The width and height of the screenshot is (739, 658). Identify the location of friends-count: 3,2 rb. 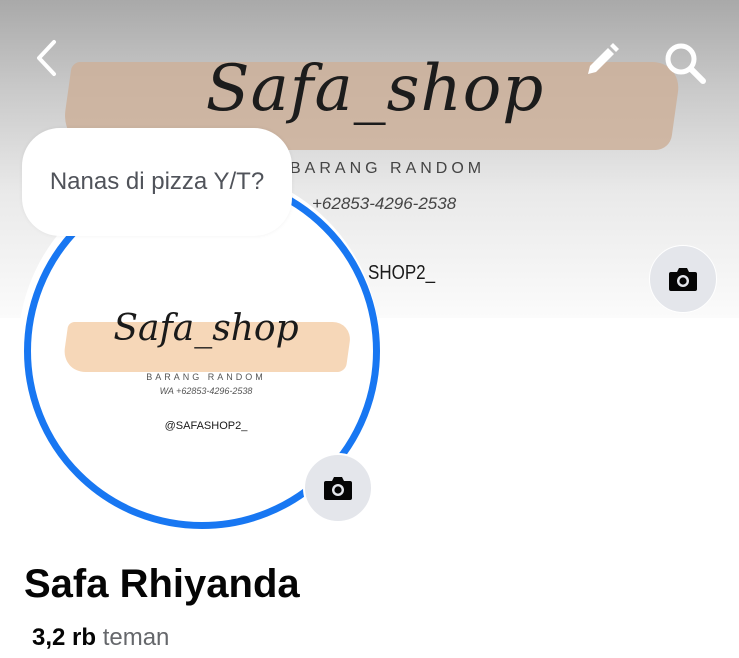
(64, 637).